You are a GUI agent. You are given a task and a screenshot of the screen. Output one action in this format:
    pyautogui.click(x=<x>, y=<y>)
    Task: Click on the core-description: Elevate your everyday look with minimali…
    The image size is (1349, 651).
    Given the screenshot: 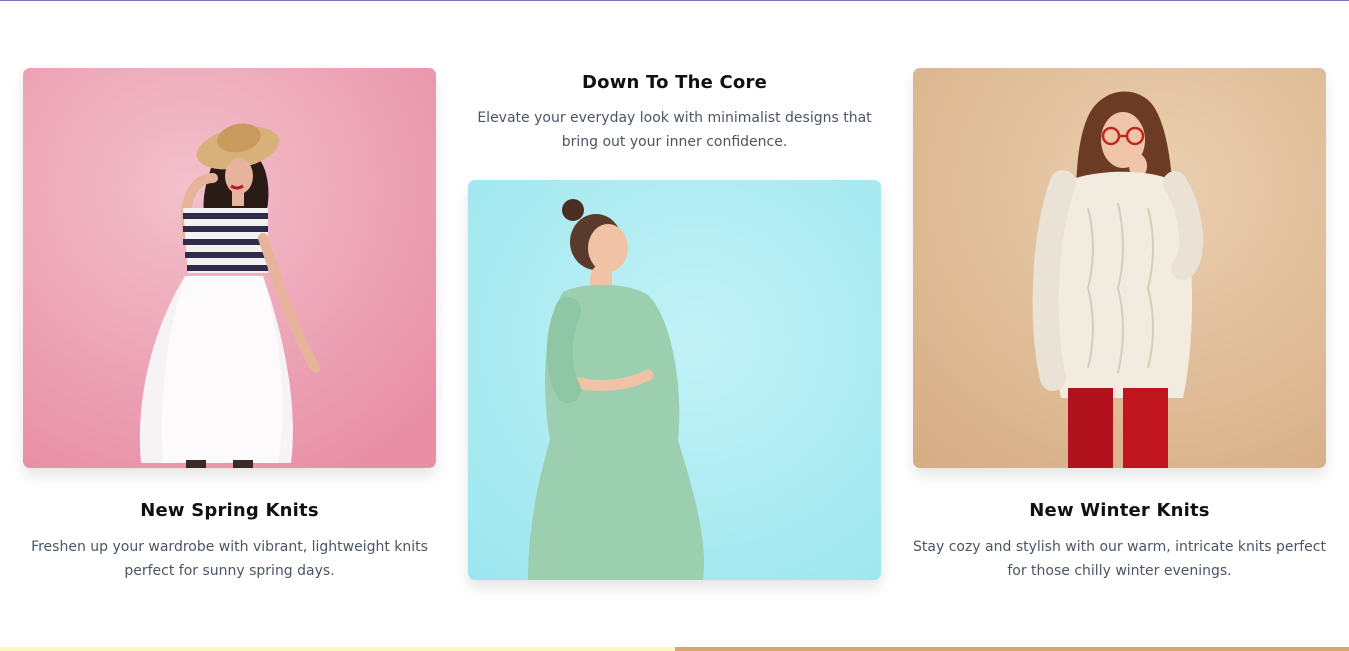 What is the action you would take?
    pyautogui.click(x=674, y=130)
    